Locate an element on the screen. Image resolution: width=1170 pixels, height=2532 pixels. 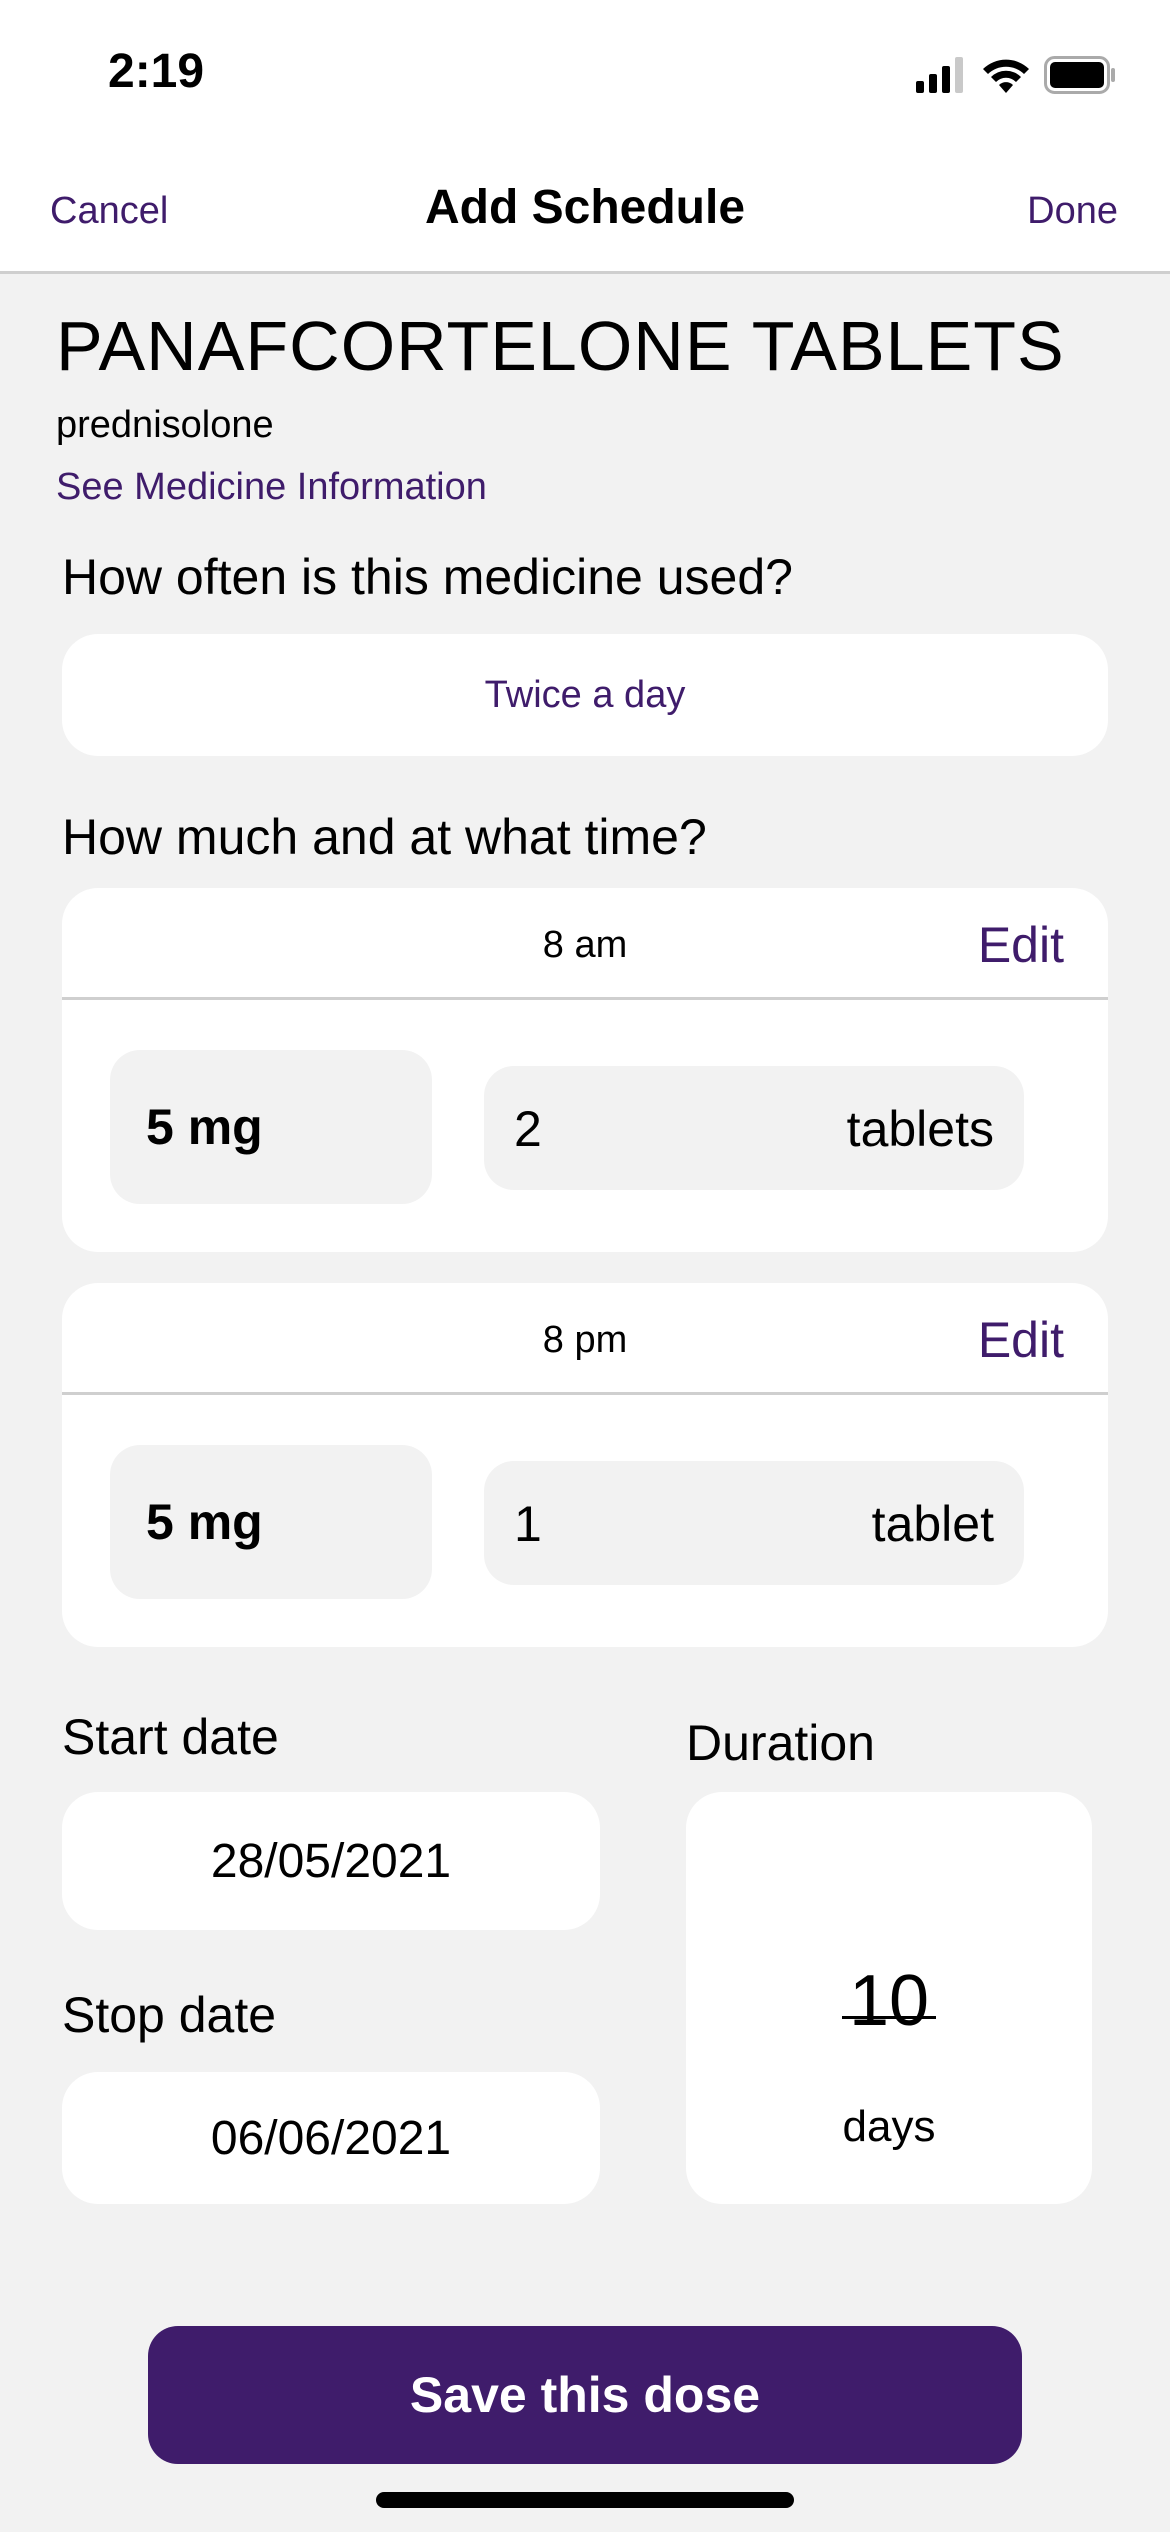
duration-field: 10 days is located at coordinates (889, 1998).